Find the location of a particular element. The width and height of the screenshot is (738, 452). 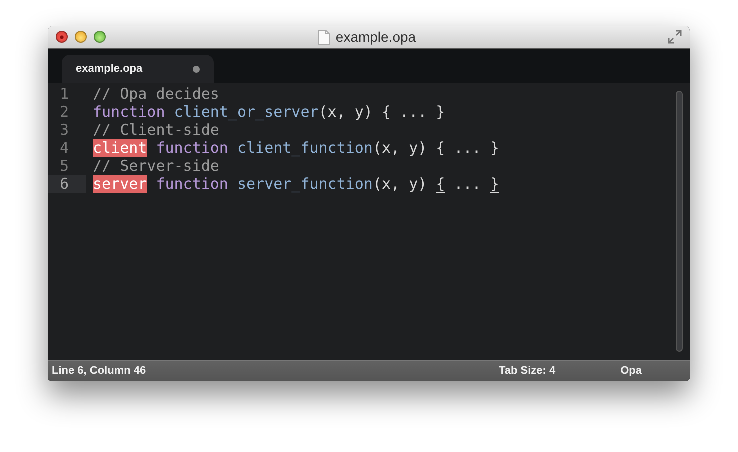

code-line: function client_or_server(x, y) { ... } is located at coordinates (269, 112).